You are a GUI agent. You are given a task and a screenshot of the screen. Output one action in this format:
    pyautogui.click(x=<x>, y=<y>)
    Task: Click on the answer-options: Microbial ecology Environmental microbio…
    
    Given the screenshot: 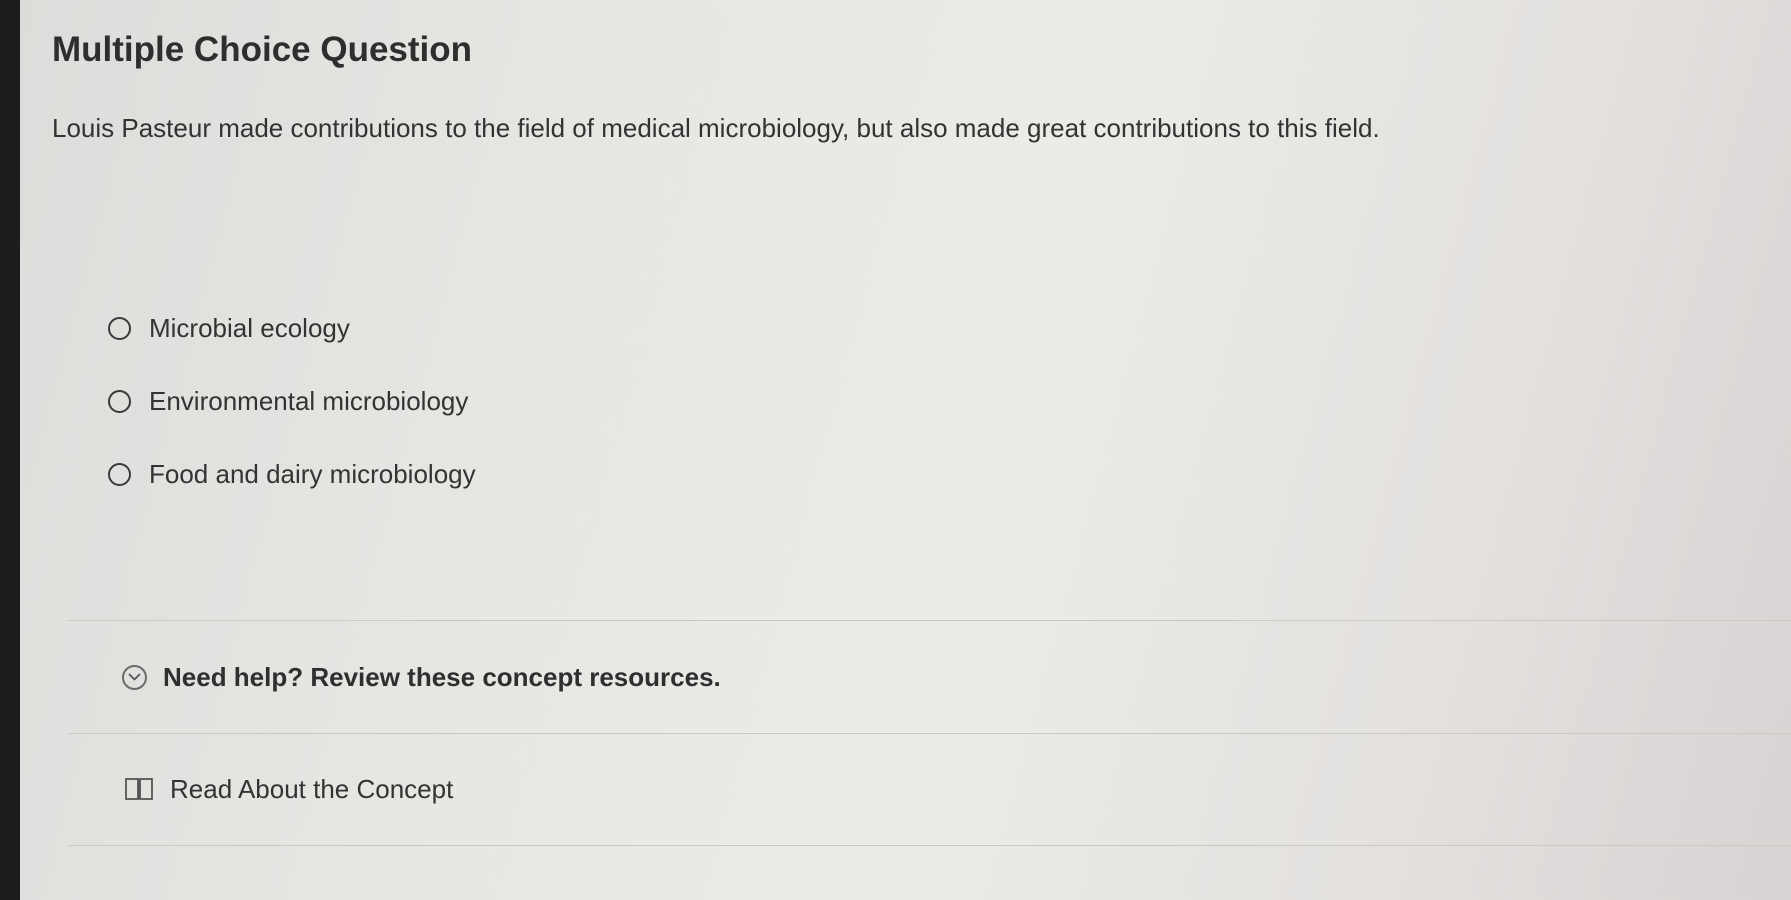 What is the action you would take?
    pyautogui.click(x=292, y=417)
    